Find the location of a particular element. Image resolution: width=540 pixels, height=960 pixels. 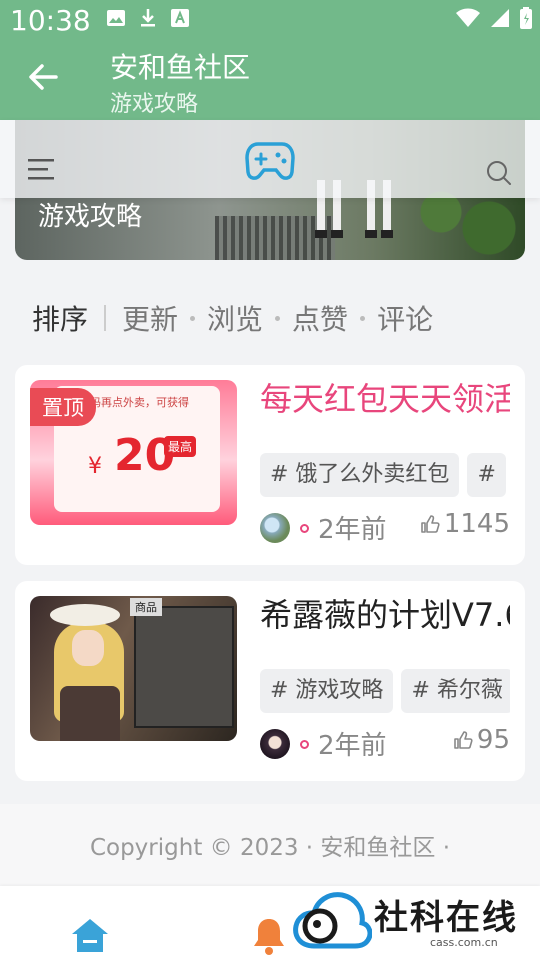

sort-bar: 排序 更新 浏览 点赞 评论 is located at coordinates (232, 318).